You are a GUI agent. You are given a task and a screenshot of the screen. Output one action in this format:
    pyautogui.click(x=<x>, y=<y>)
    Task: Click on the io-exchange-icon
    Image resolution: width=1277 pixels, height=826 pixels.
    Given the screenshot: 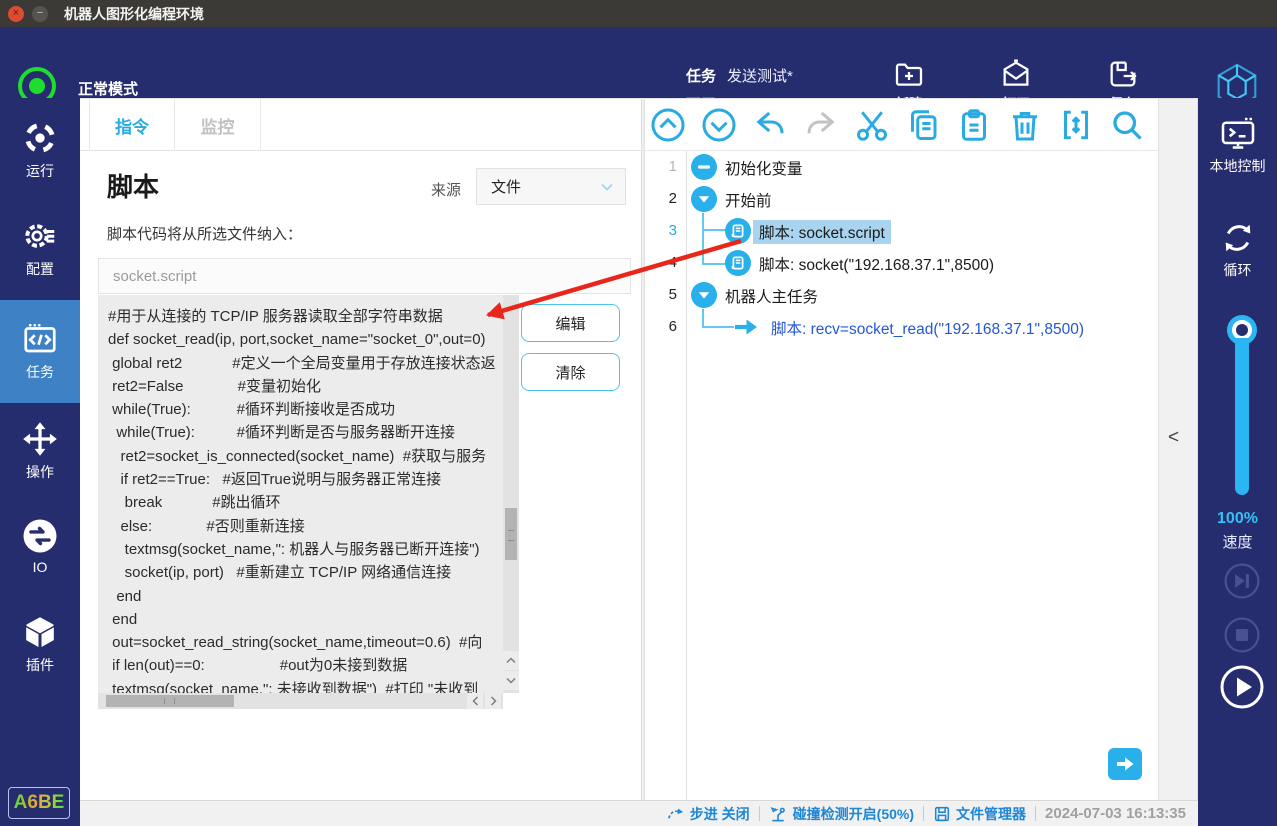 What is the action you would take?
    pyautogui.click(x=40, y=536)
    